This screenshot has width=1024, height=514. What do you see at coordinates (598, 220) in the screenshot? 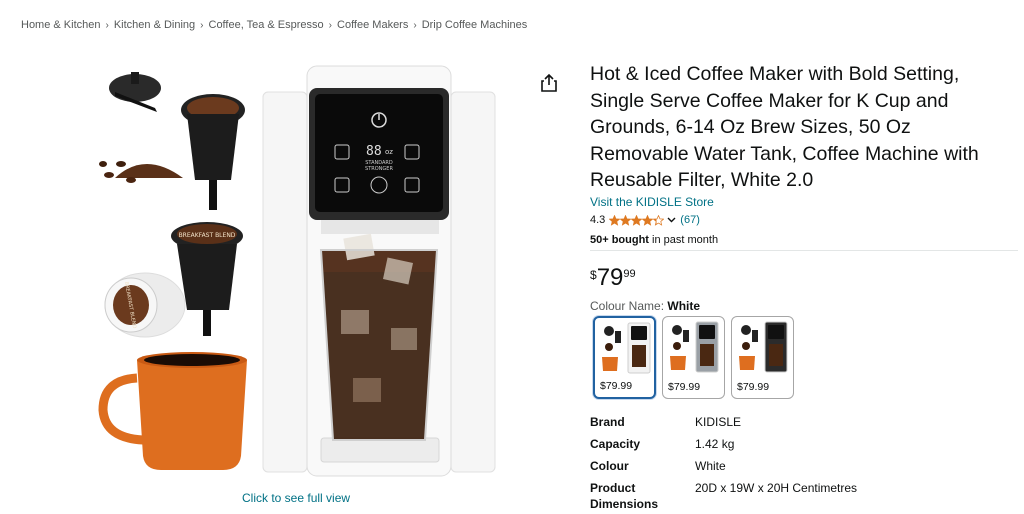
I see `rating-value: 4.3` at bounding box center [598, 220].